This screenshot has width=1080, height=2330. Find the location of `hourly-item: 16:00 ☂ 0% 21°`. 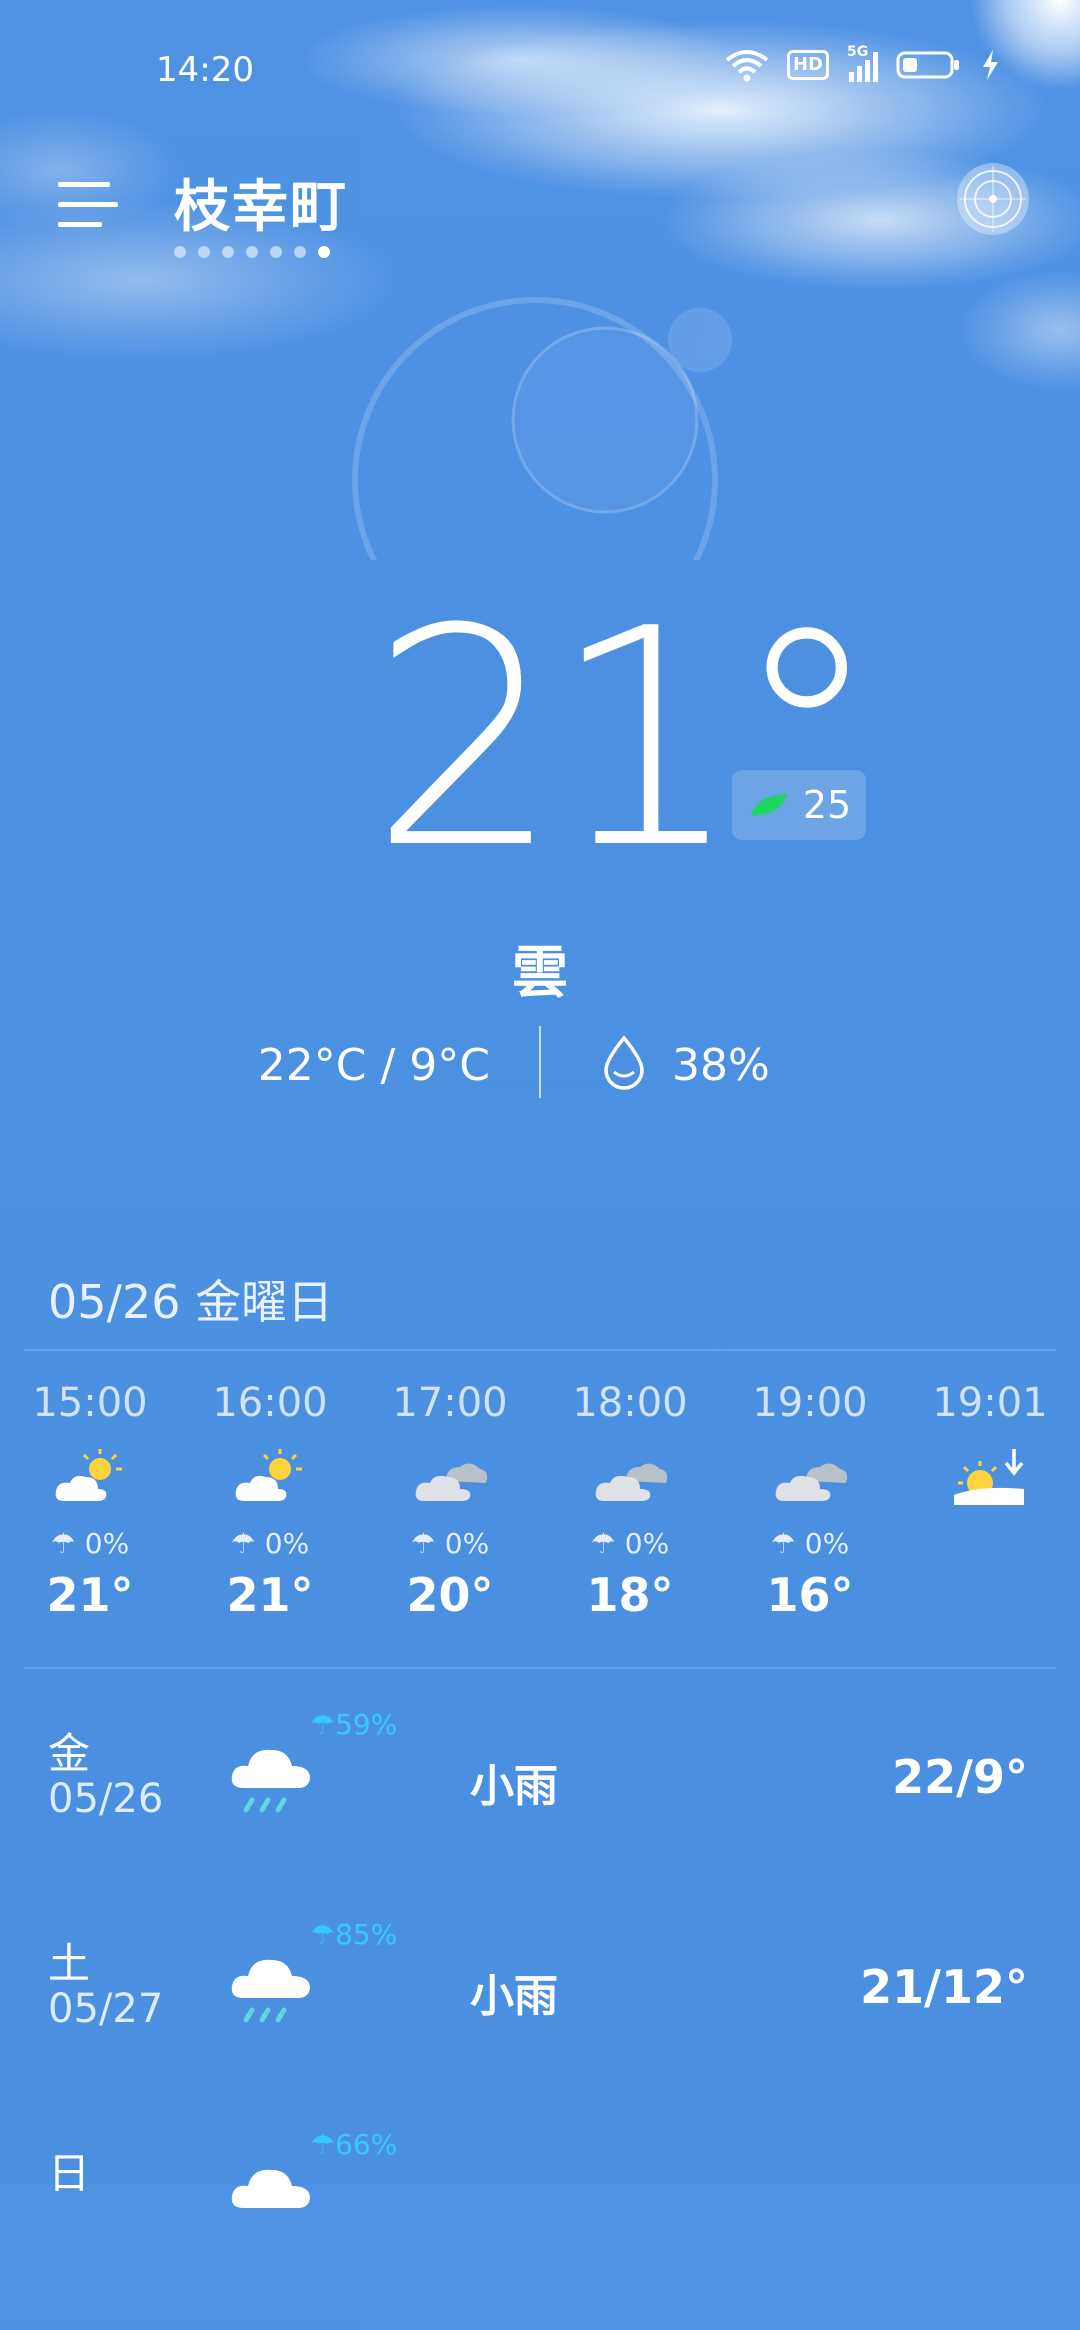

hourly-item: 16:00 ☂ 0% 21° is located at coordinates (270, 1501).